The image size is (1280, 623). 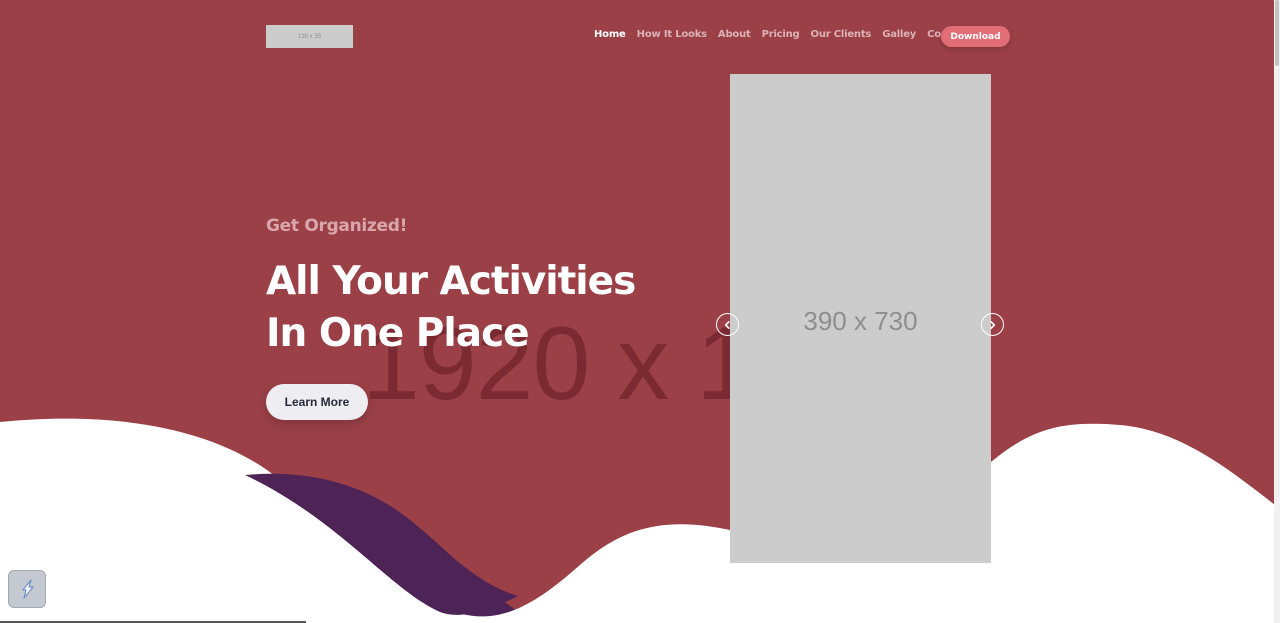 I want to click on logo: 130 x 35, so click(x=309, y=36).